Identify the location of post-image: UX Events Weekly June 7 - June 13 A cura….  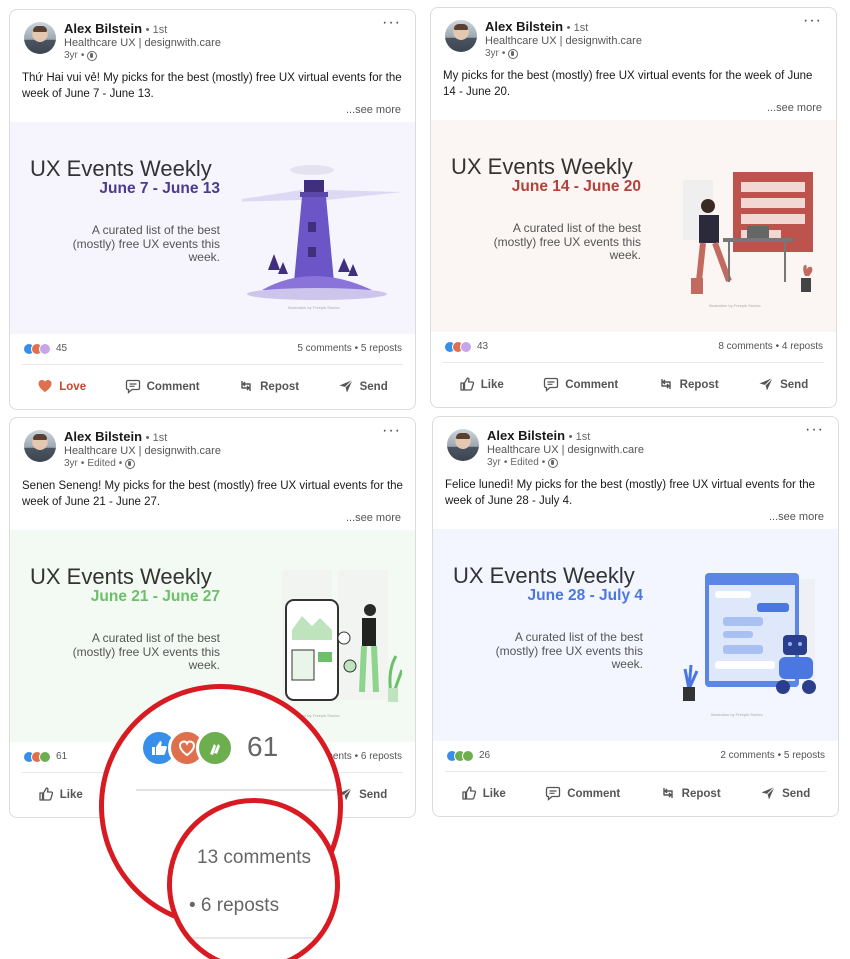
(212, 228).